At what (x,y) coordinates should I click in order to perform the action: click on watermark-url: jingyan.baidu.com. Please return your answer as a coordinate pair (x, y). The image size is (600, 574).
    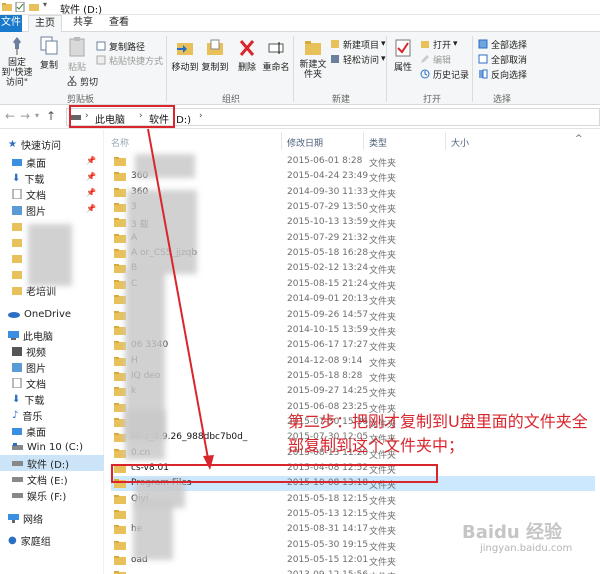
    Looking at the image, I should click on (526, 548).